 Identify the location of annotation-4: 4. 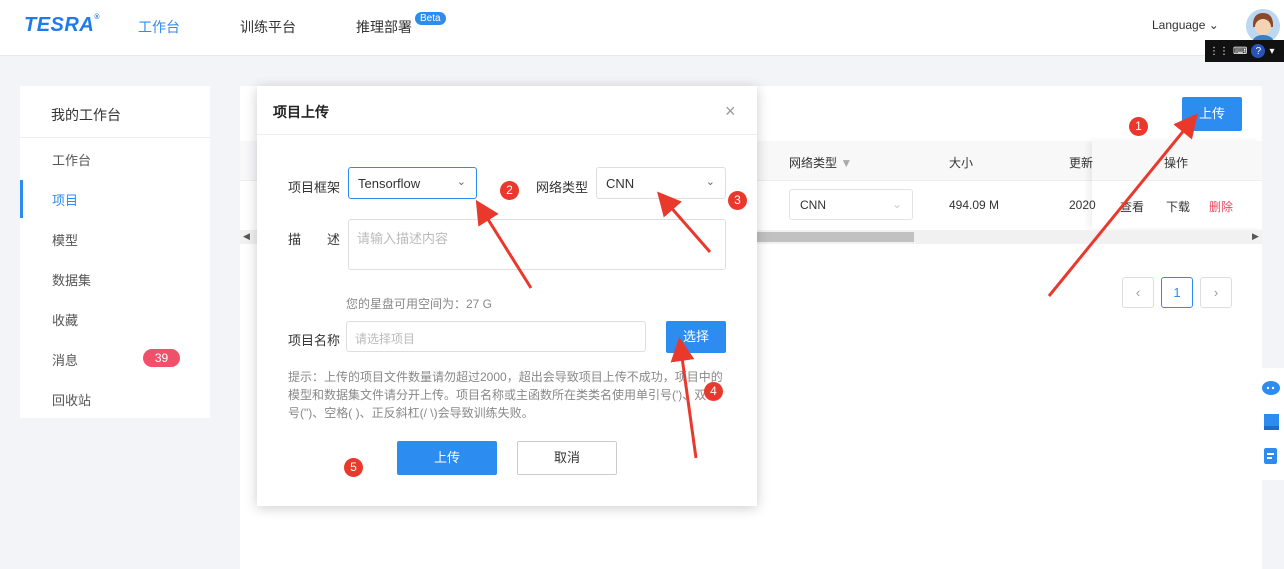
(713, 391).